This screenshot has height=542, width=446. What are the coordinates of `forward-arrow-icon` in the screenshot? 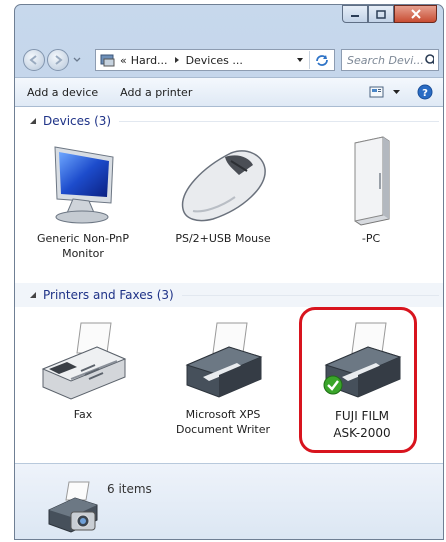 It's located at (59, 60).